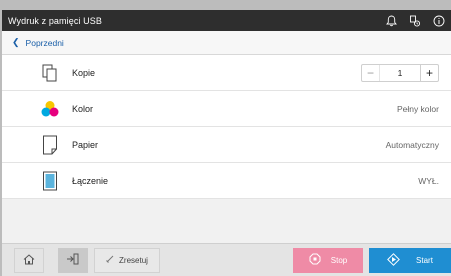 The image size is (451, 276). Describe the element at coordinates (50, 73) in the screenshot. I see `copies-icon` at that location.